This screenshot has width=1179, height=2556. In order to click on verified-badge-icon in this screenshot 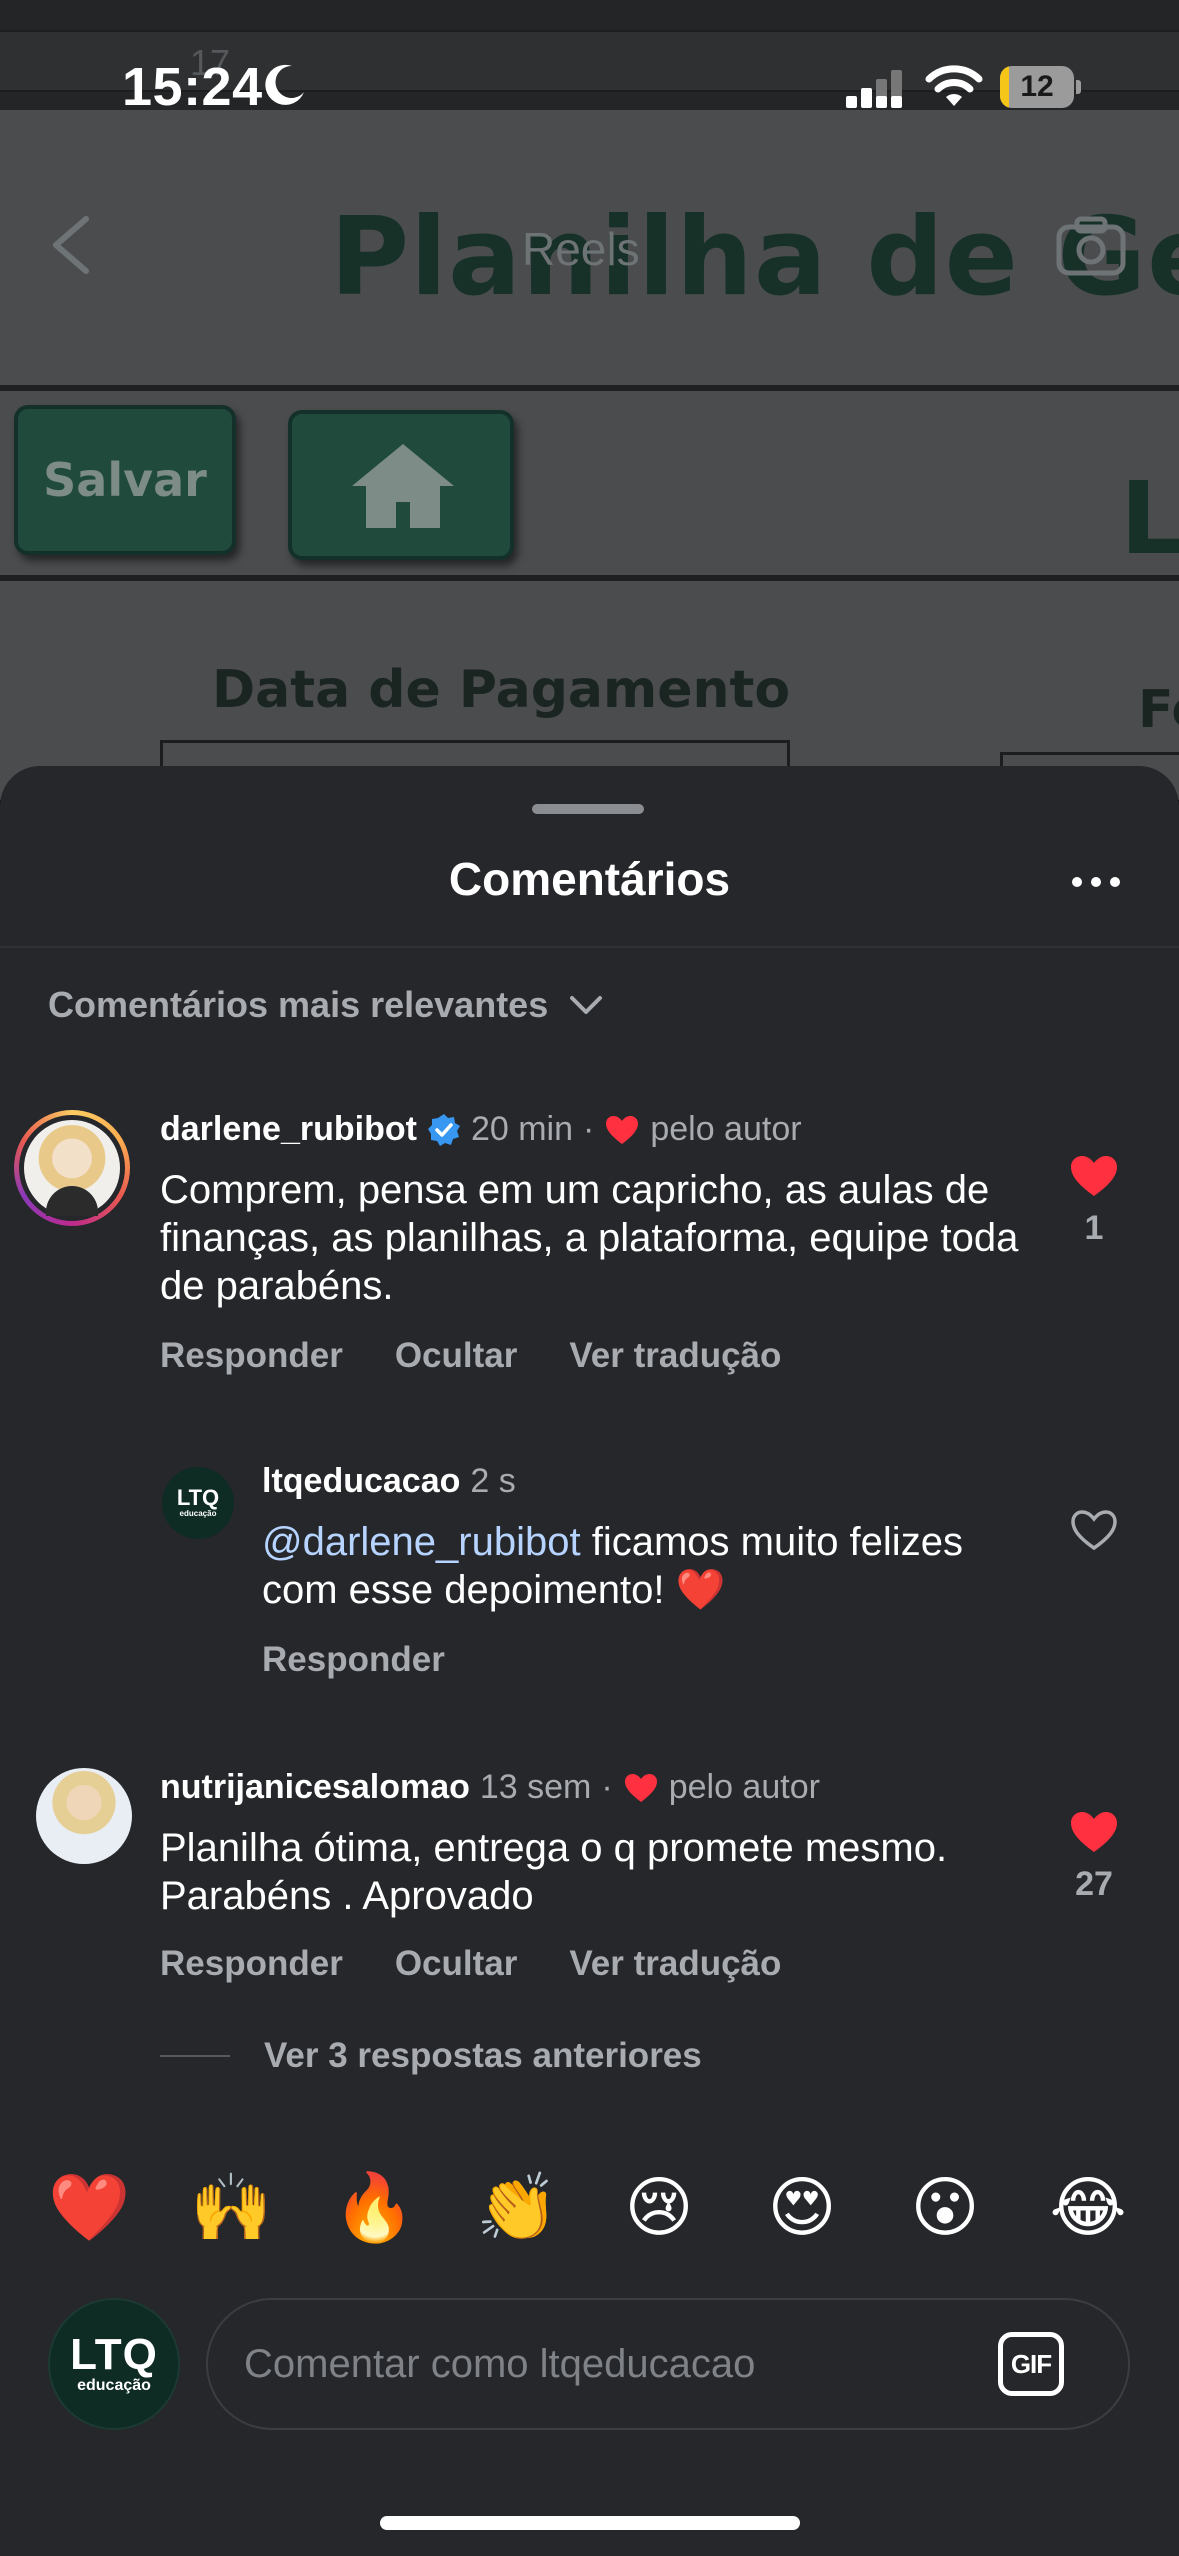, I will do `click(443, 1129)`.